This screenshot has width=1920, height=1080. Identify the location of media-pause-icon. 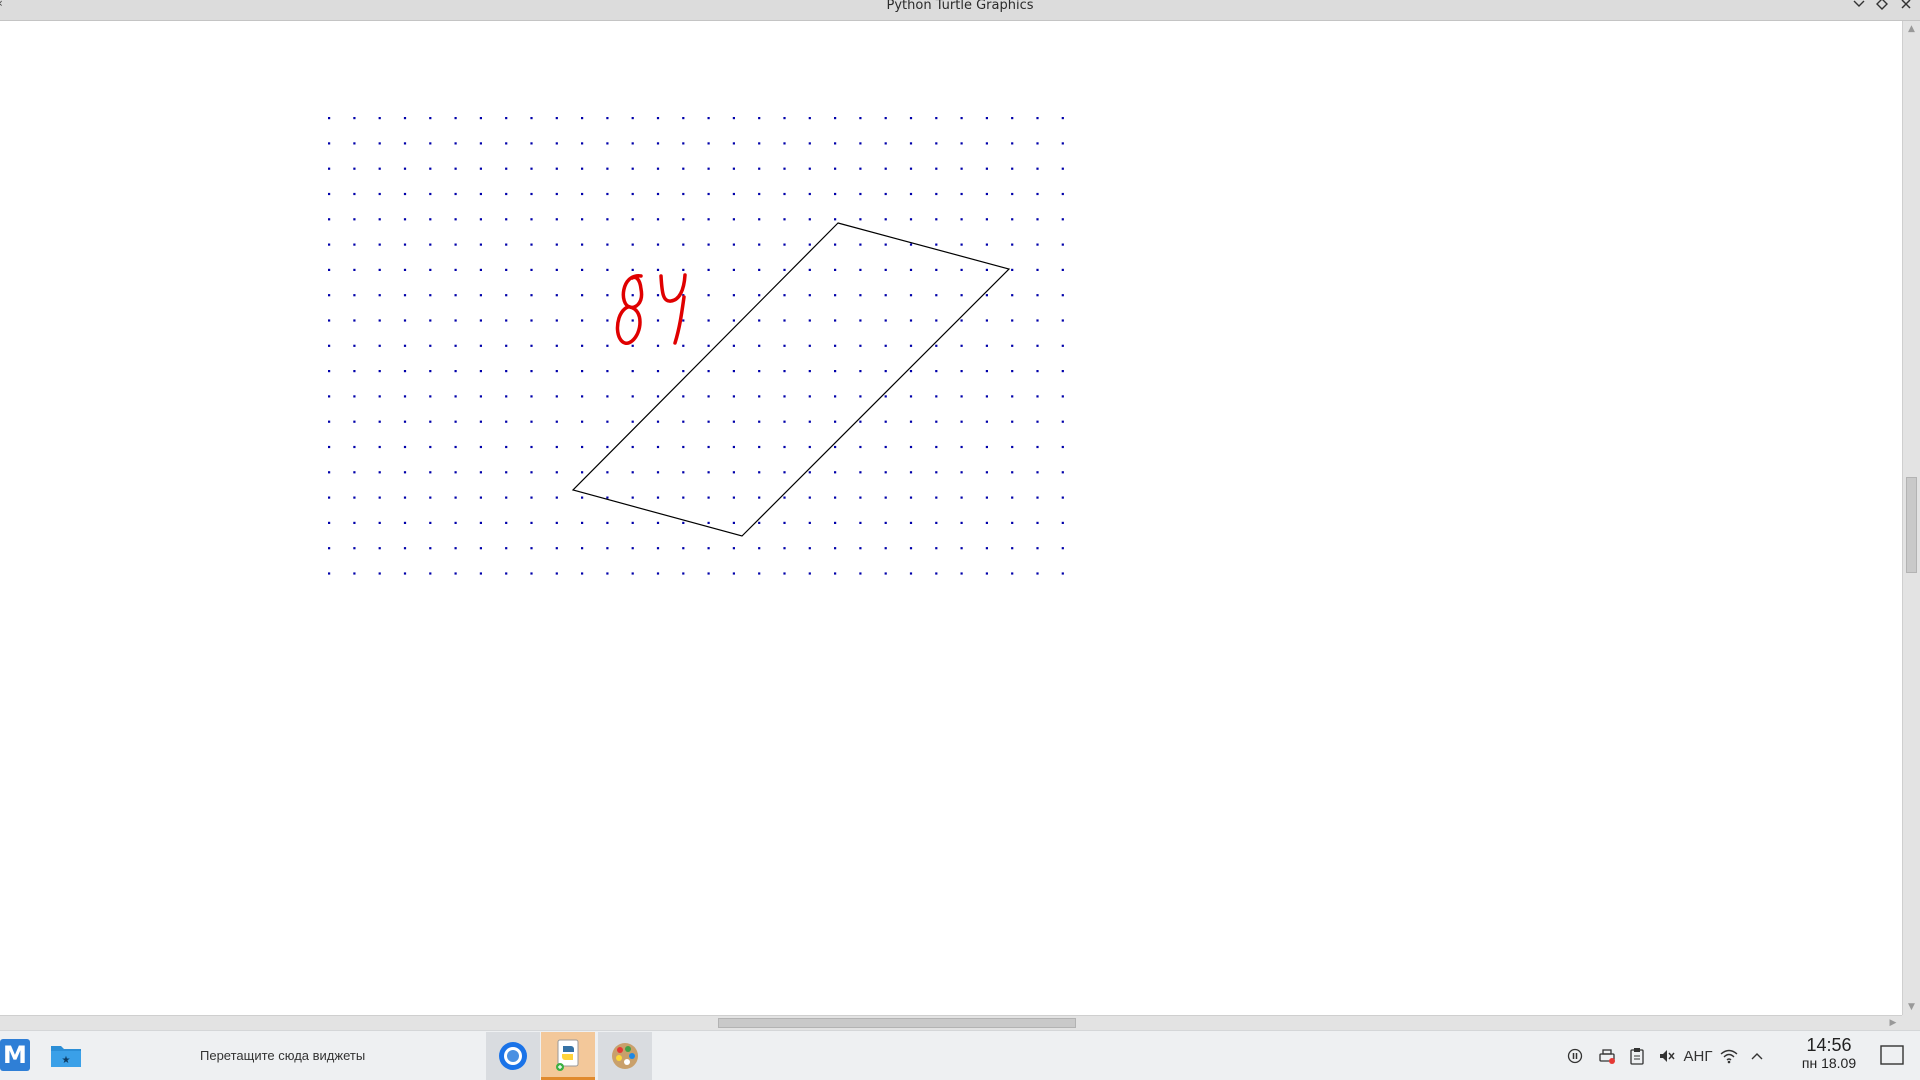
(1575, 1056).